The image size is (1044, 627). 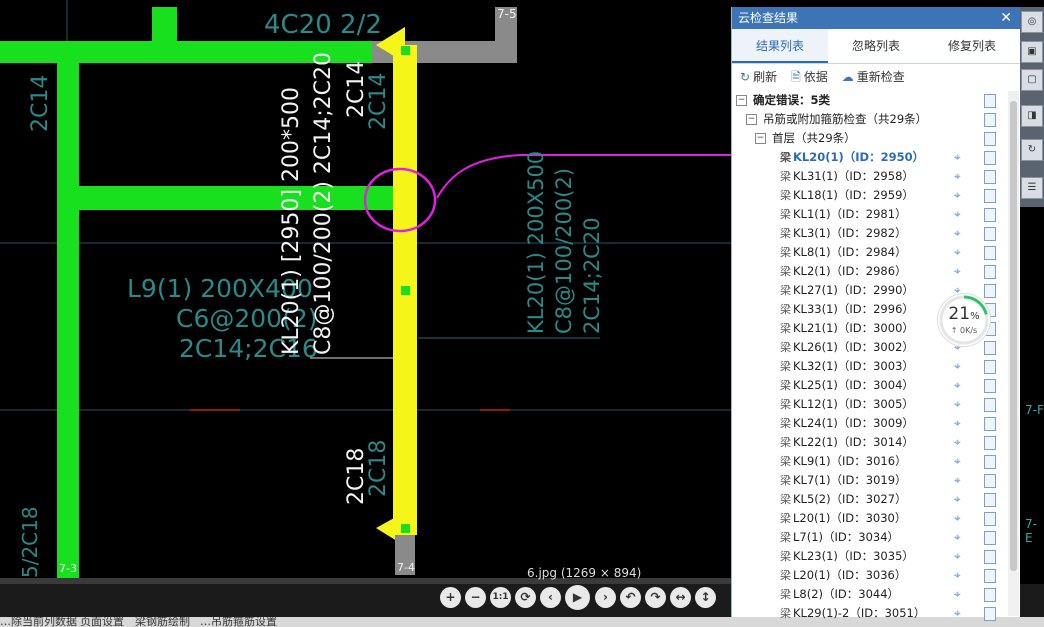 I want to click on result-item: 梁 KL20(1)（ID：2950） ⌖, so click(x=870, y=157).